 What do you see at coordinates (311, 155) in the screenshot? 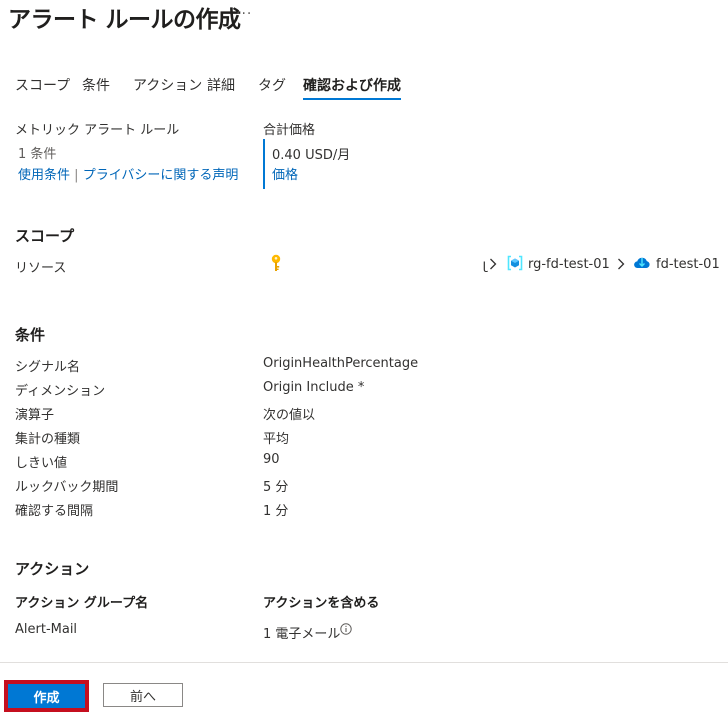
I see `total-price-value: 0.40 USD/月` at bounding box center [311, 155].